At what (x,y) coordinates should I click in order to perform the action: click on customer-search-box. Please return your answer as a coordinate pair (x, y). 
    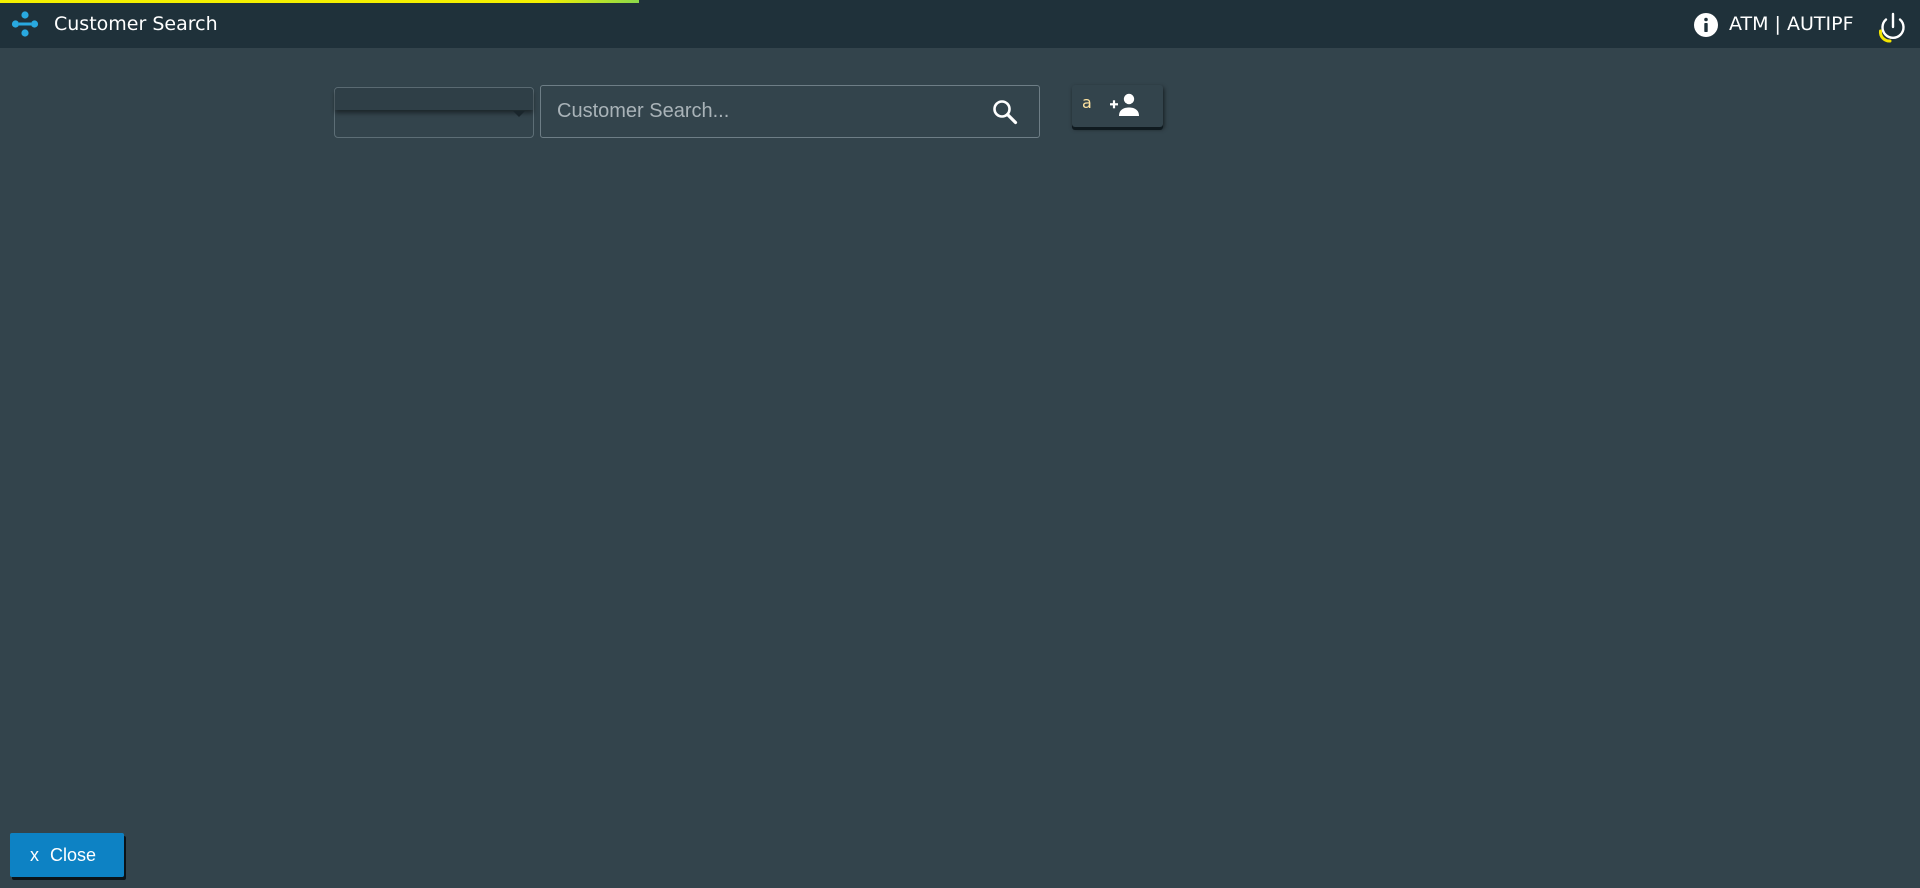
    Looking at the image, I should click on (790, 111).